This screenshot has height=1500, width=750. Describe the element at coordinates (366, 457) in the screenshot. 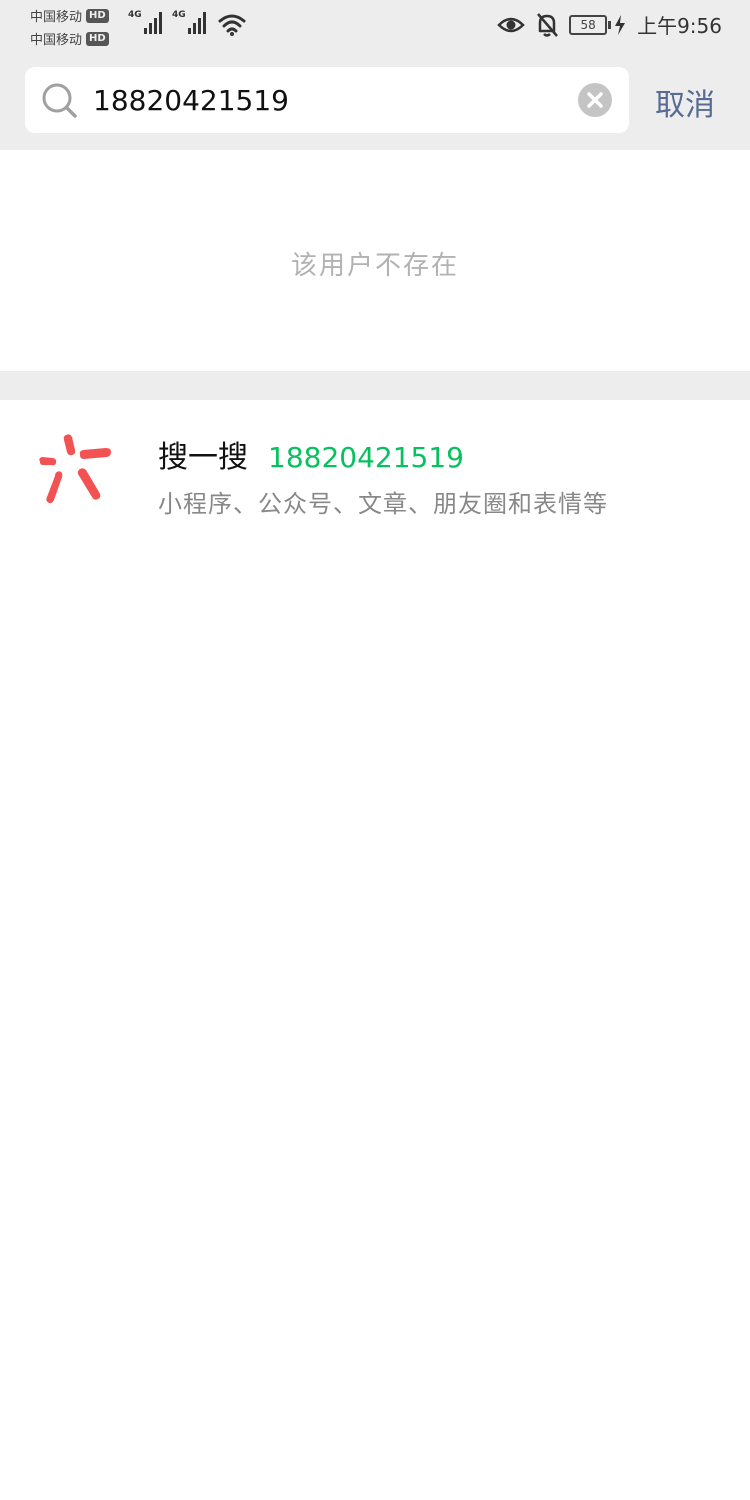

I see `sousou-query: 18820421519` at that location.